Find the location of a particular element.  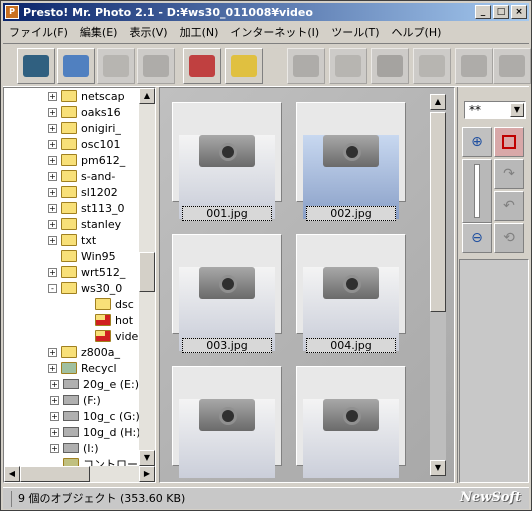

toolbar-button-printer is located at coordinates (432, 66).